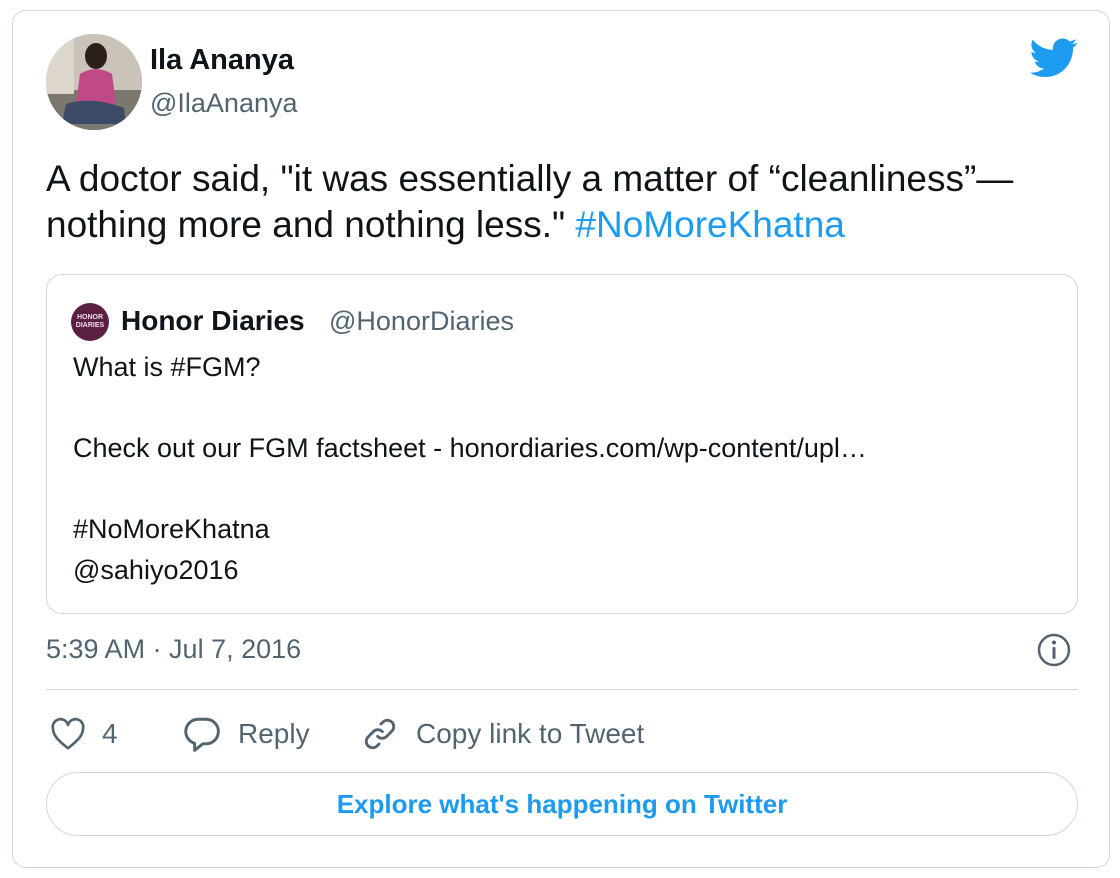 The height and width of the screenshot is (878, 1120). I want to click on copy-link-label: Copy link to Tweet, so click(530, 733).